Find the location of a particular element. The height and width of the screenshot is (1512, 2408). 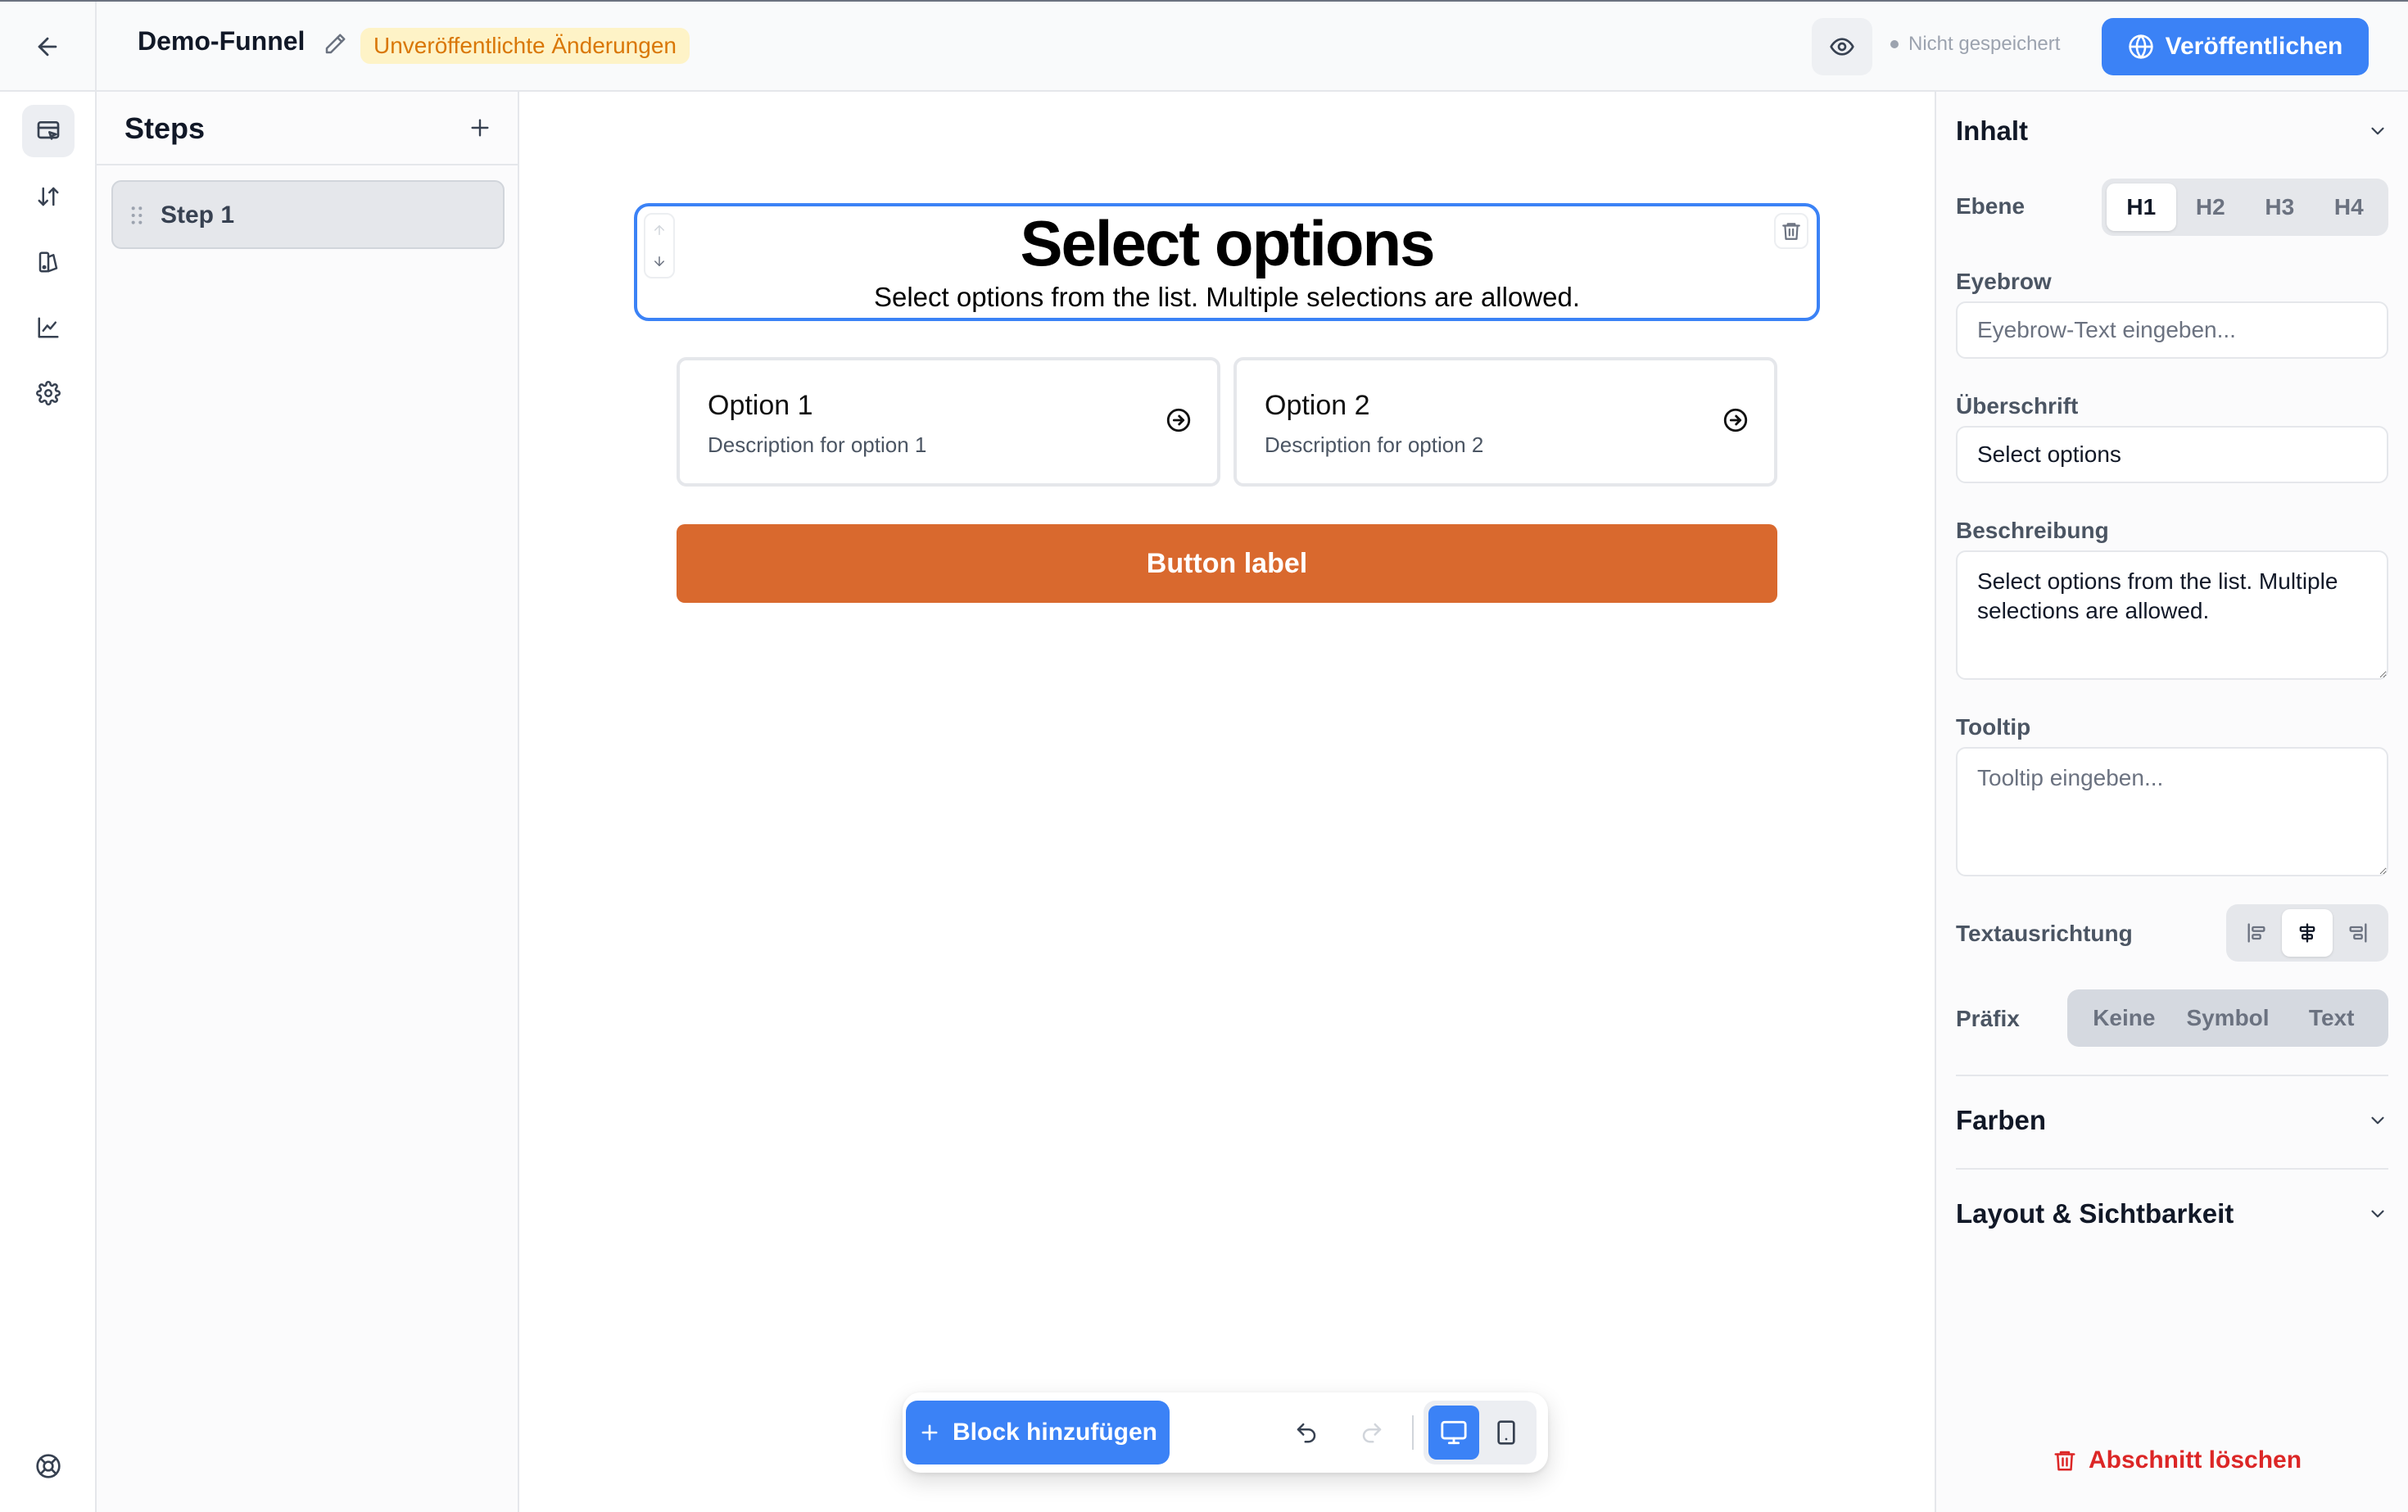

help-icon is located at coordinates (48, 1466).